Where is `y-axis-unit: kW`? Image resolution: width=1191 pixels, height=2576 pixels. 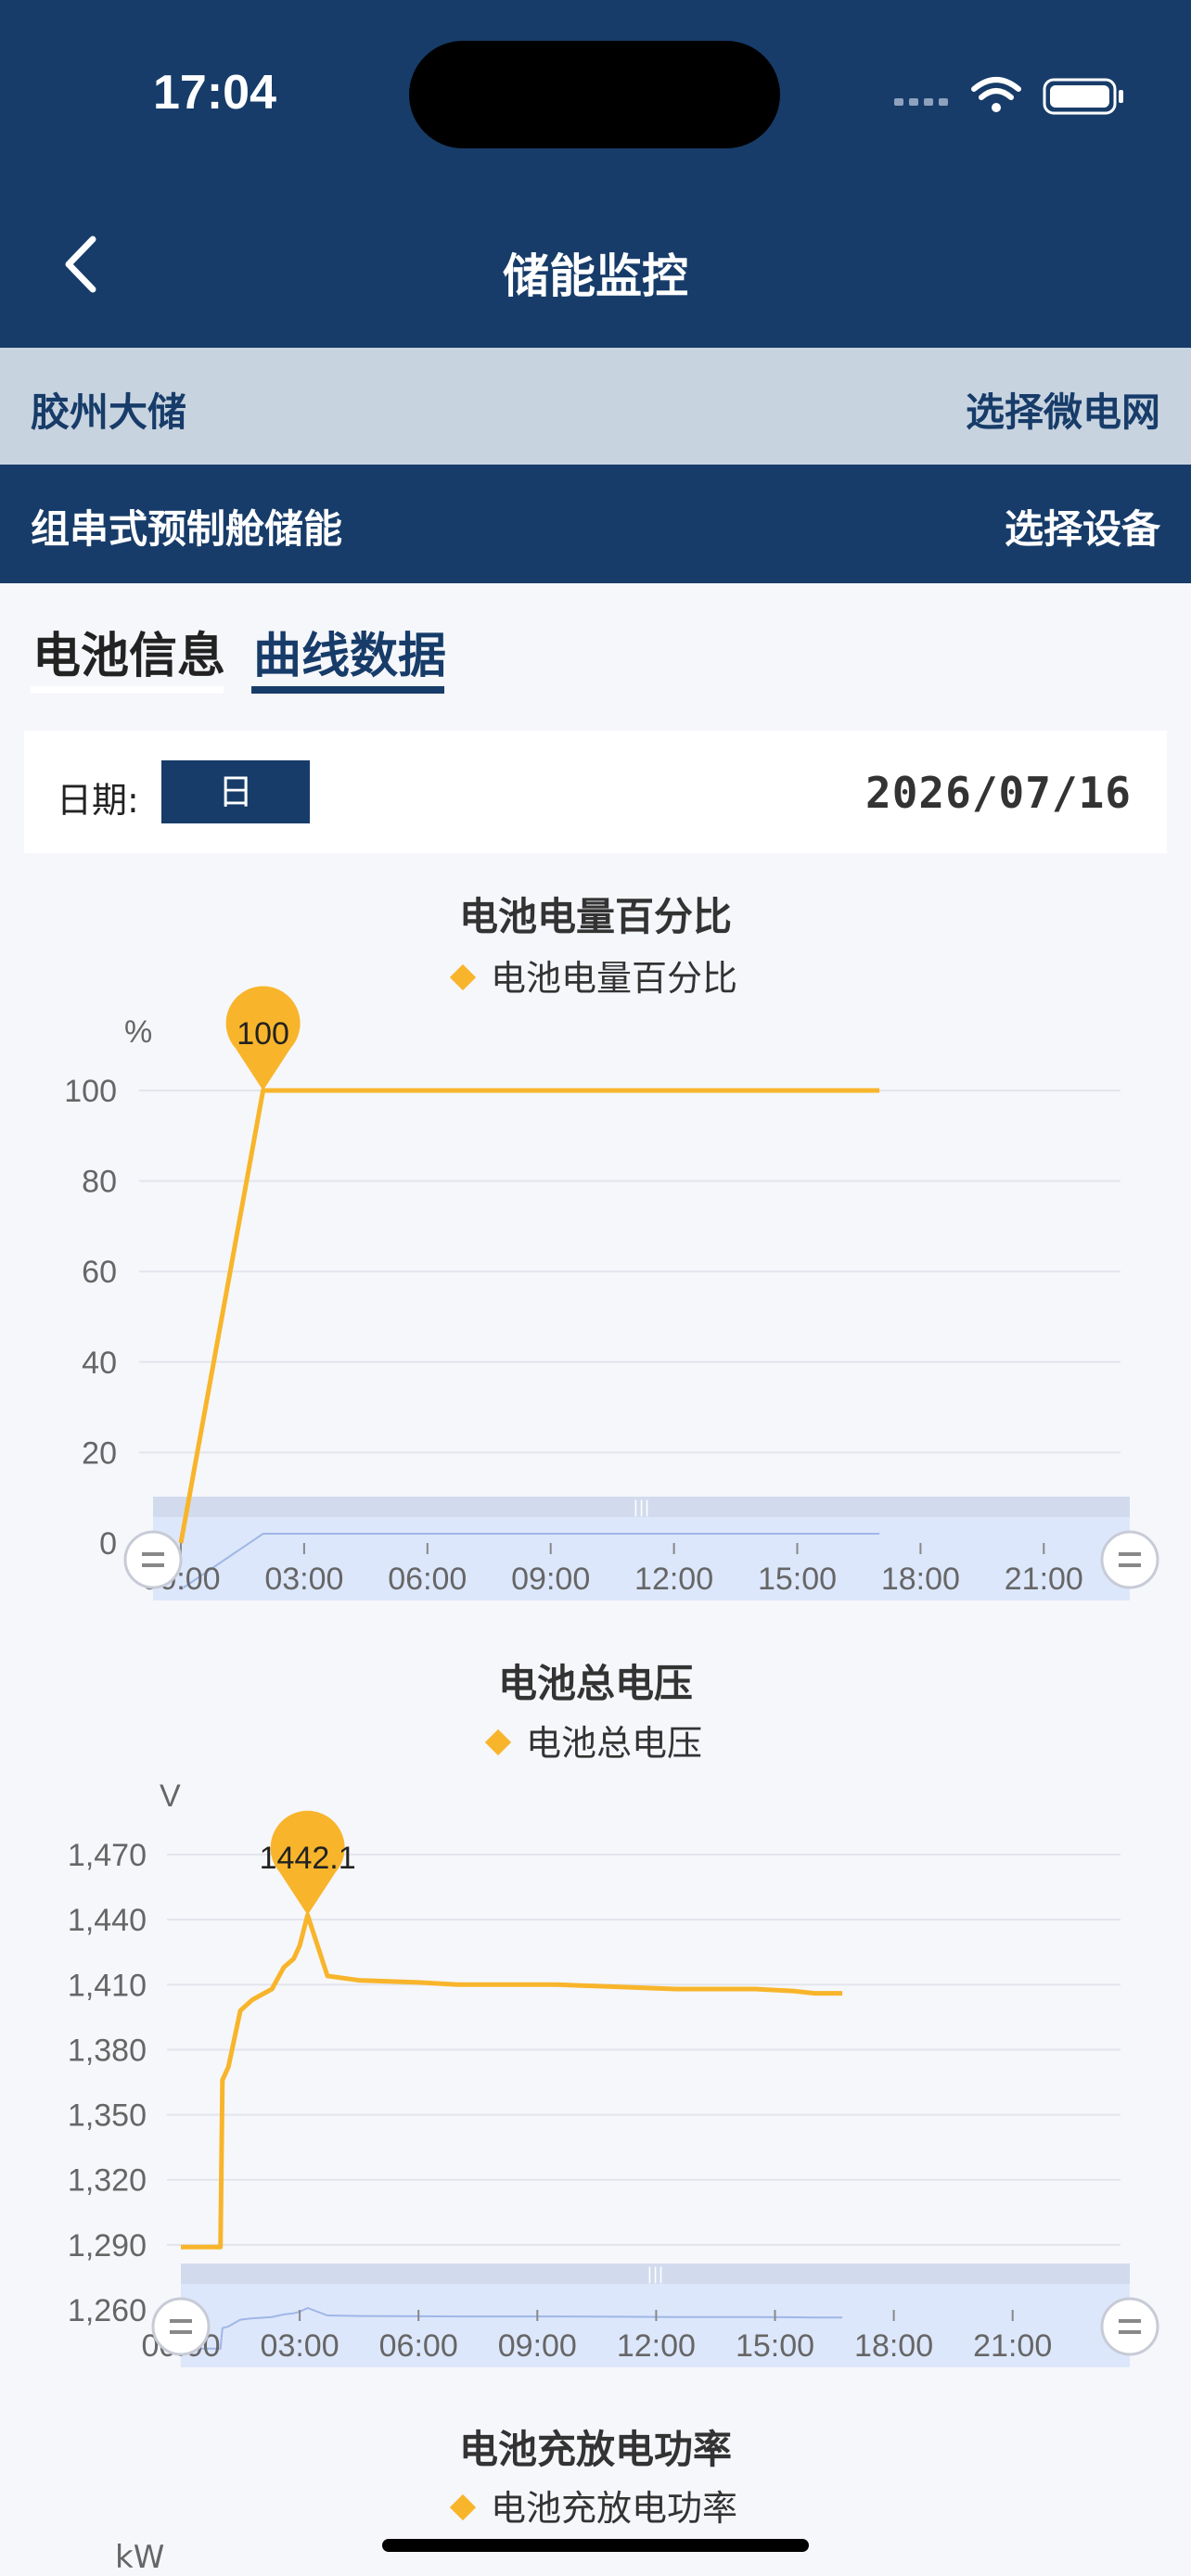
y-axis-unit: kW is located at coordinates (140, 2557).